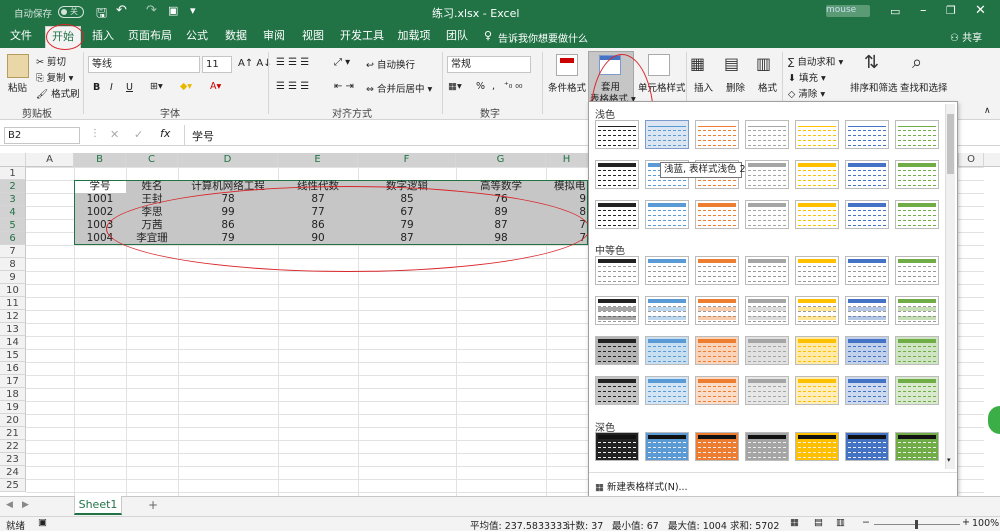  I want to click on paste-label: 粘贴, so click(17, 87).